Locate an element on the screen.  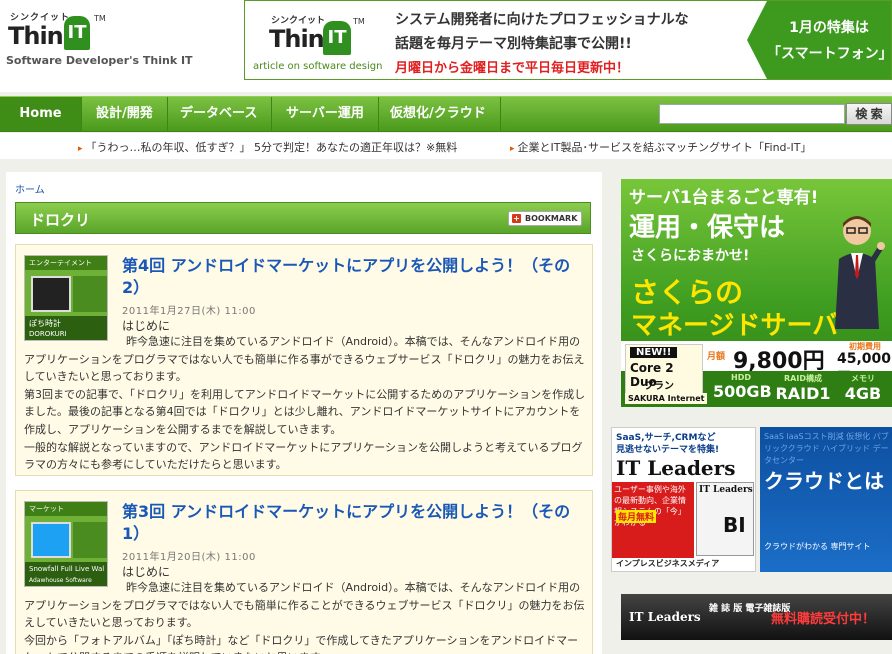
main-nav: Home 設計/開発 データベース サーバー運用 仮想化/クラウド 検 索 is located at coordinates (446, 114).